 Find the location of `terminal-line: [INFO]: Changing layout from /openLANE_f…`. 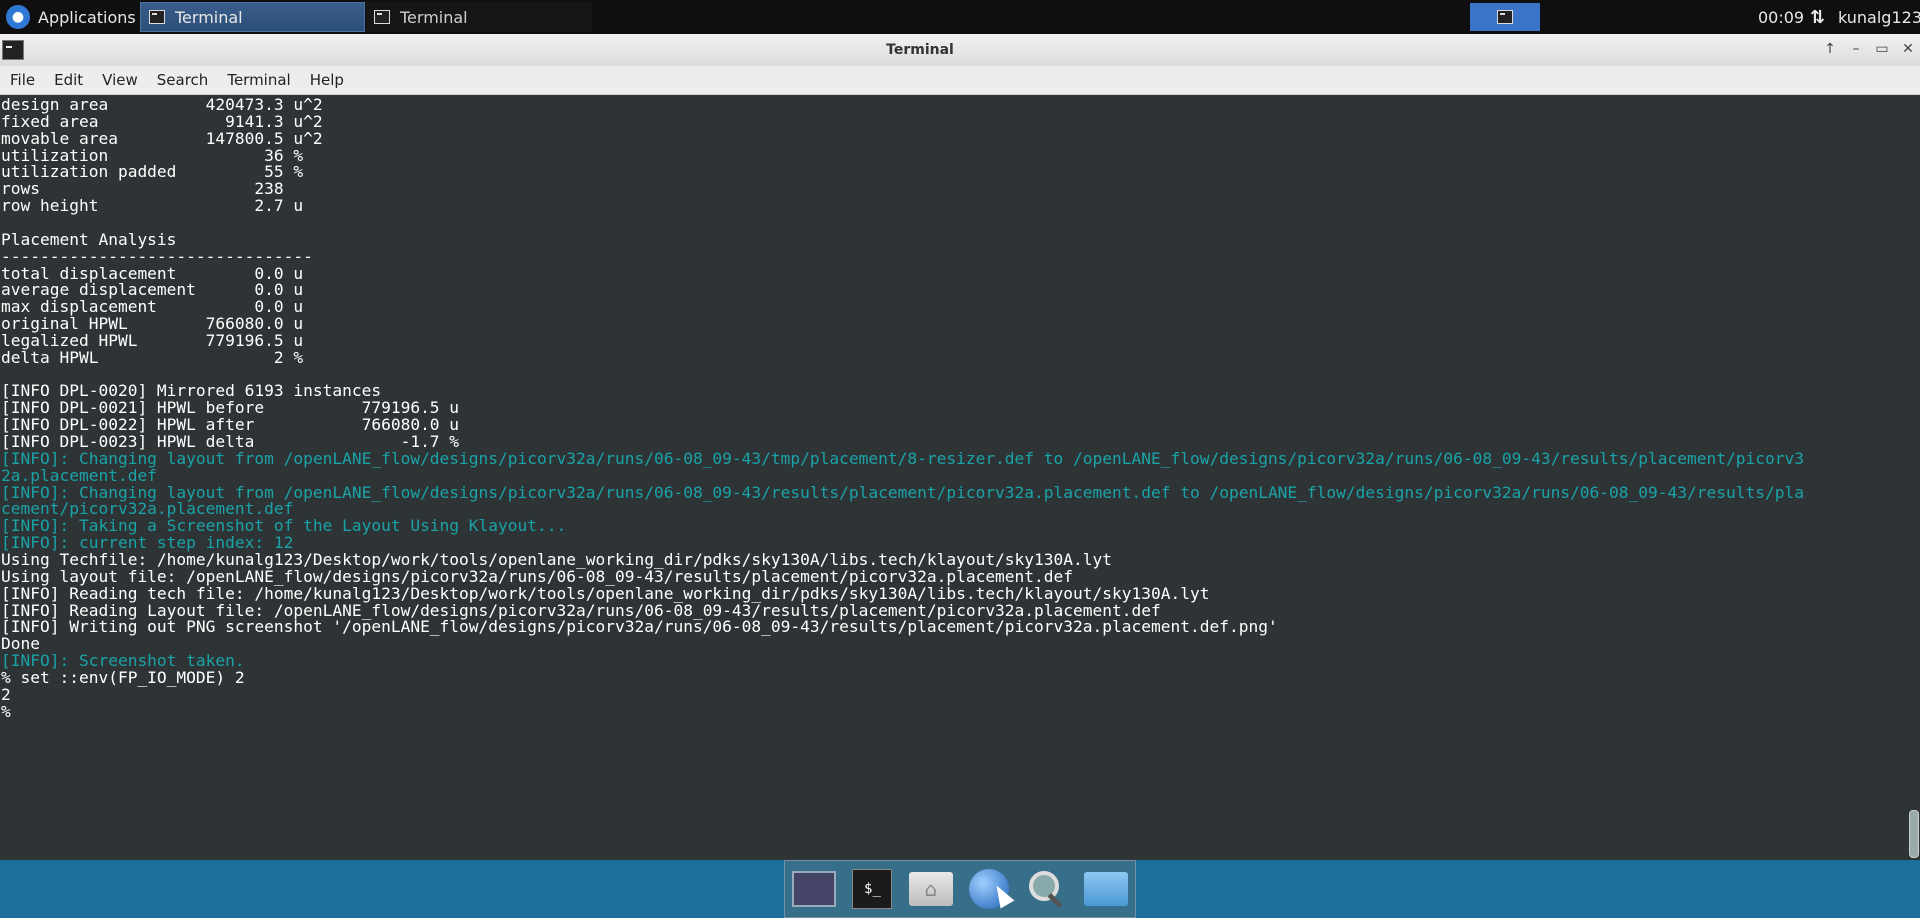

terminal-line: [INFO]: Changing layout from /openLANE_f… is located at coordinates (902, 458).